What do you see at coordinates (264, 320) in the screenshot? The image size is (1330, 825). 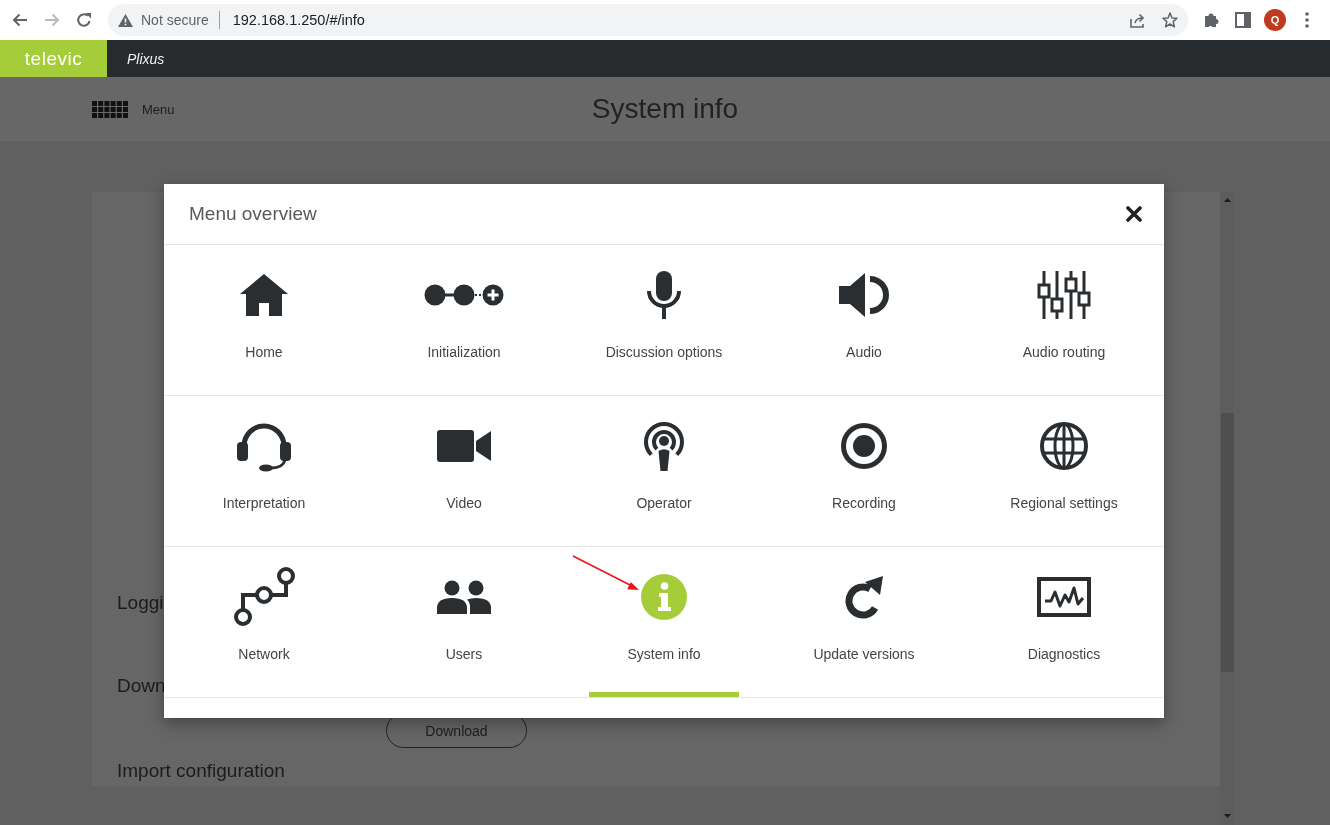 I see `menu-item: Home` at bounding box center [264, 320].